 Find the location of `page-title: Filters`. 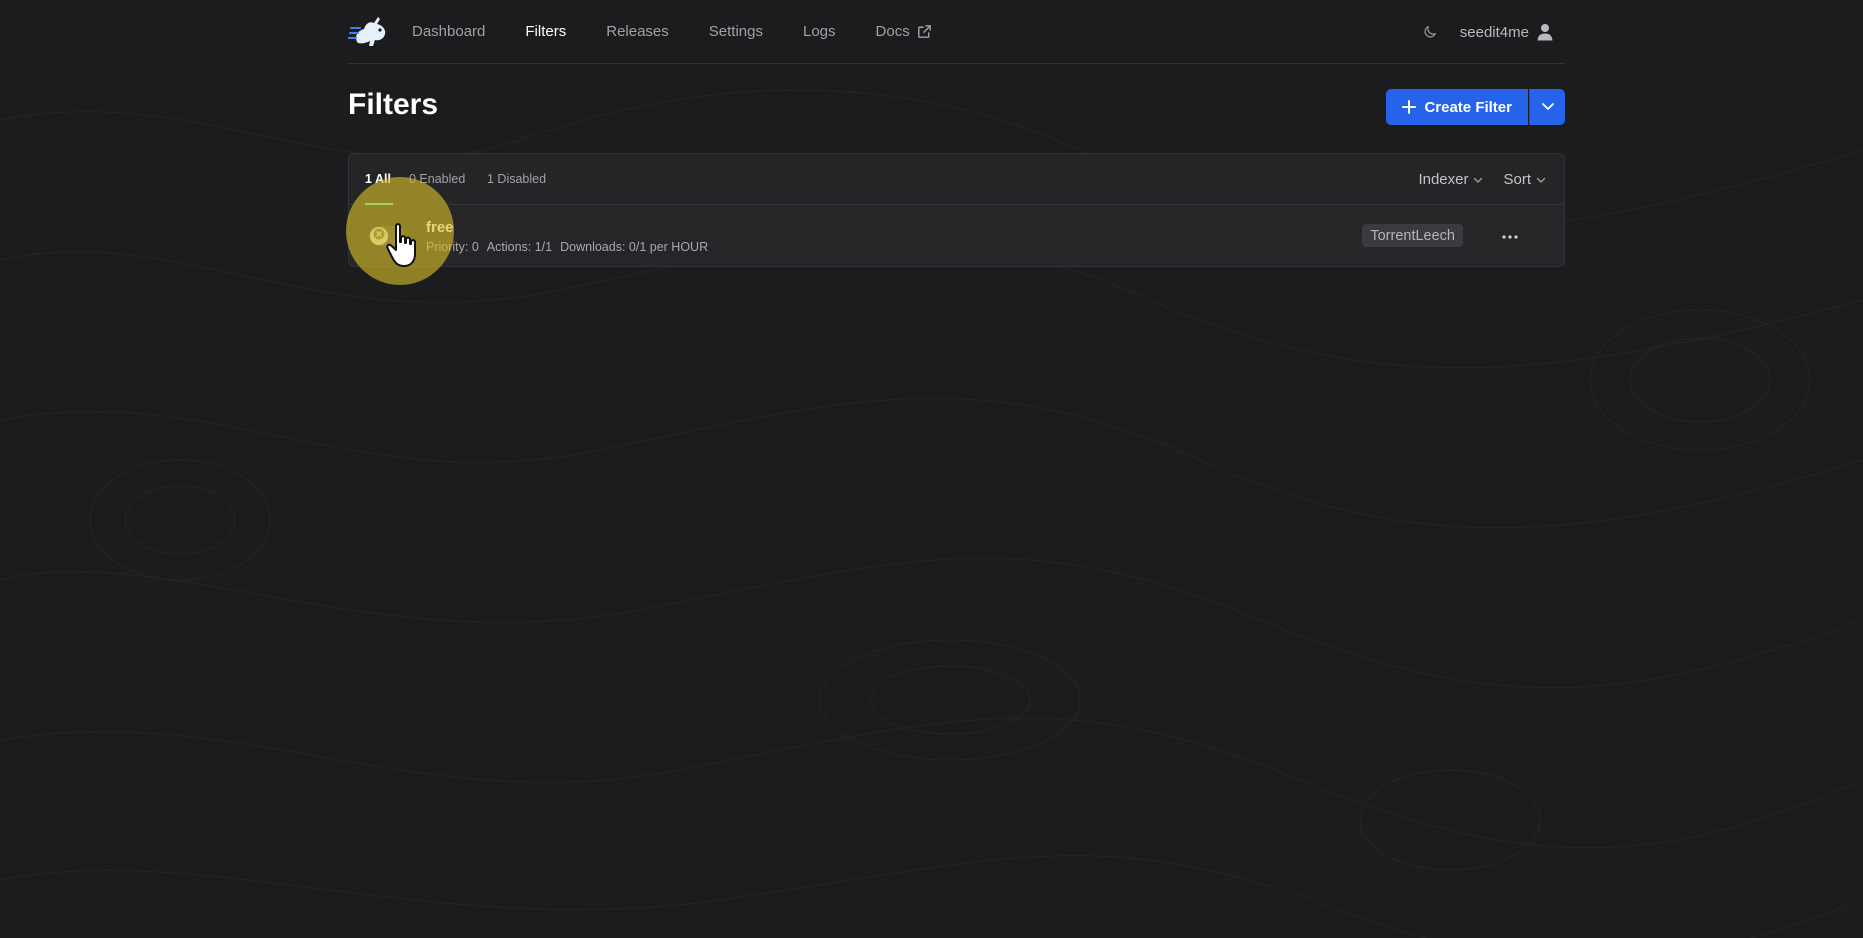

page-title: Filters is located at coordinates (393, 104).